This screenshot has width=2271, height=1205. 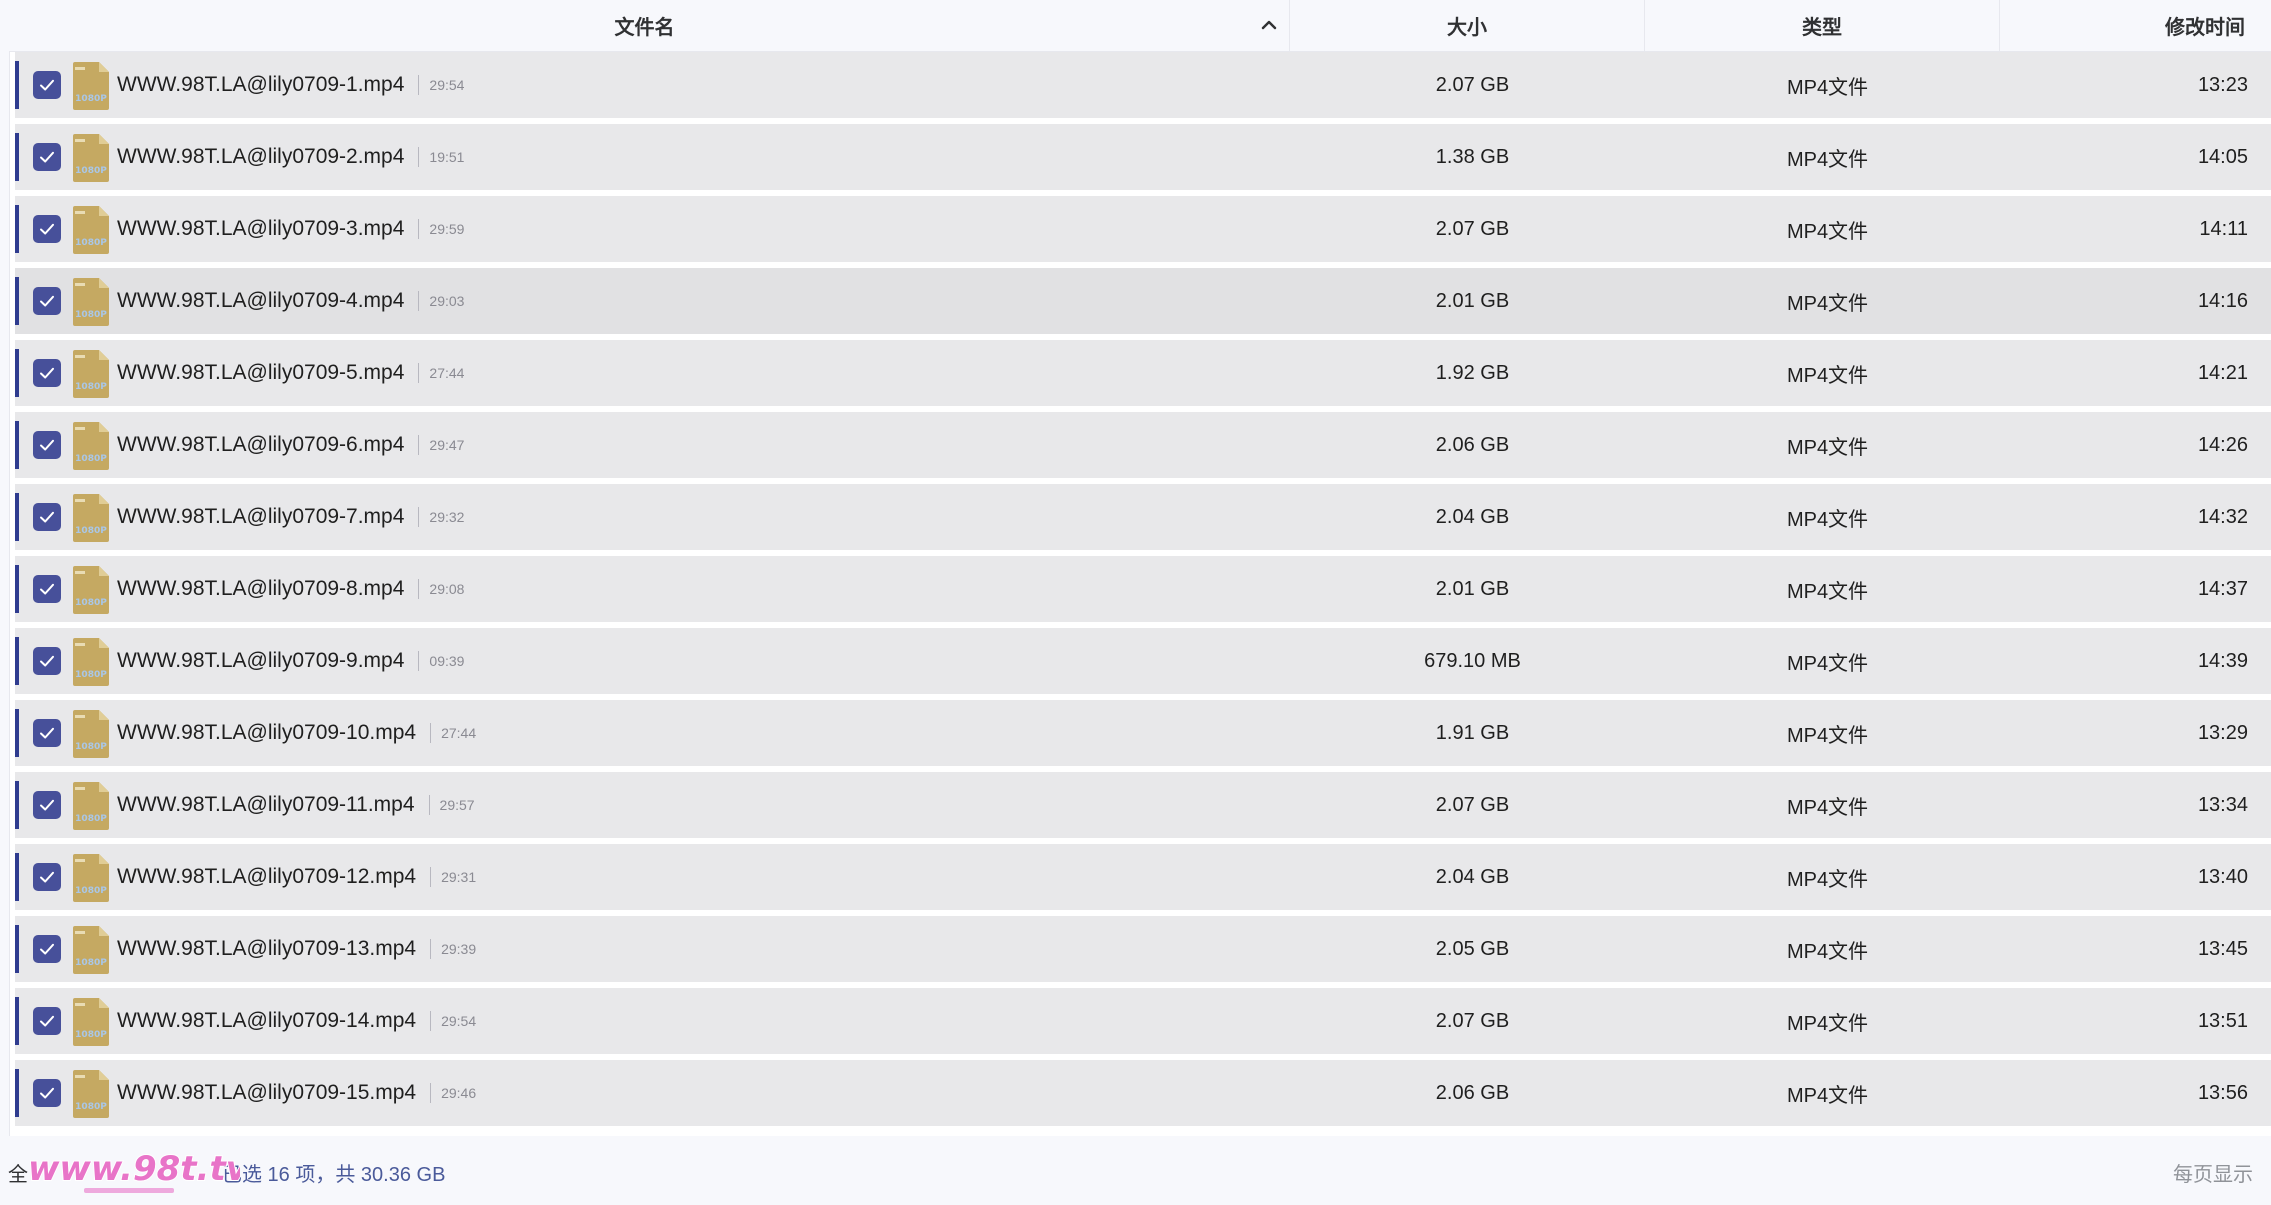 I want to click on file-name-cell: WWW.98T.LA@lily0709-9.mp4 09:39, so click(x=290, y=661).